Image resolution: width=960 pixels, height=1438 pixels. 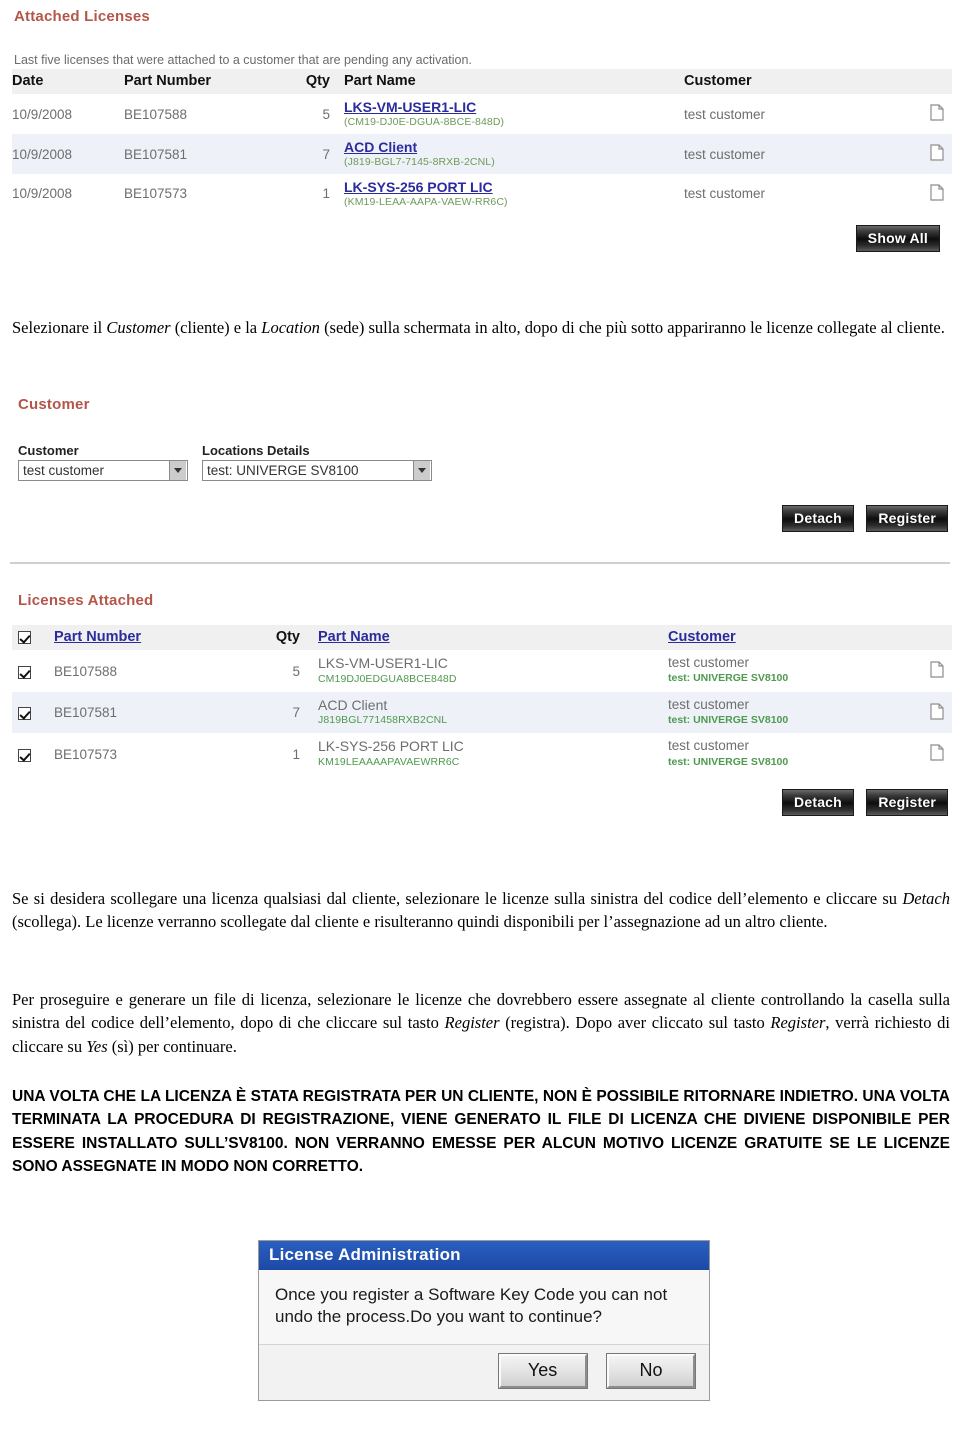 What do you see at coordinates (314, 81) in the screenshot?
I see `col-qty: Qty` at bounding box center [314, 81].